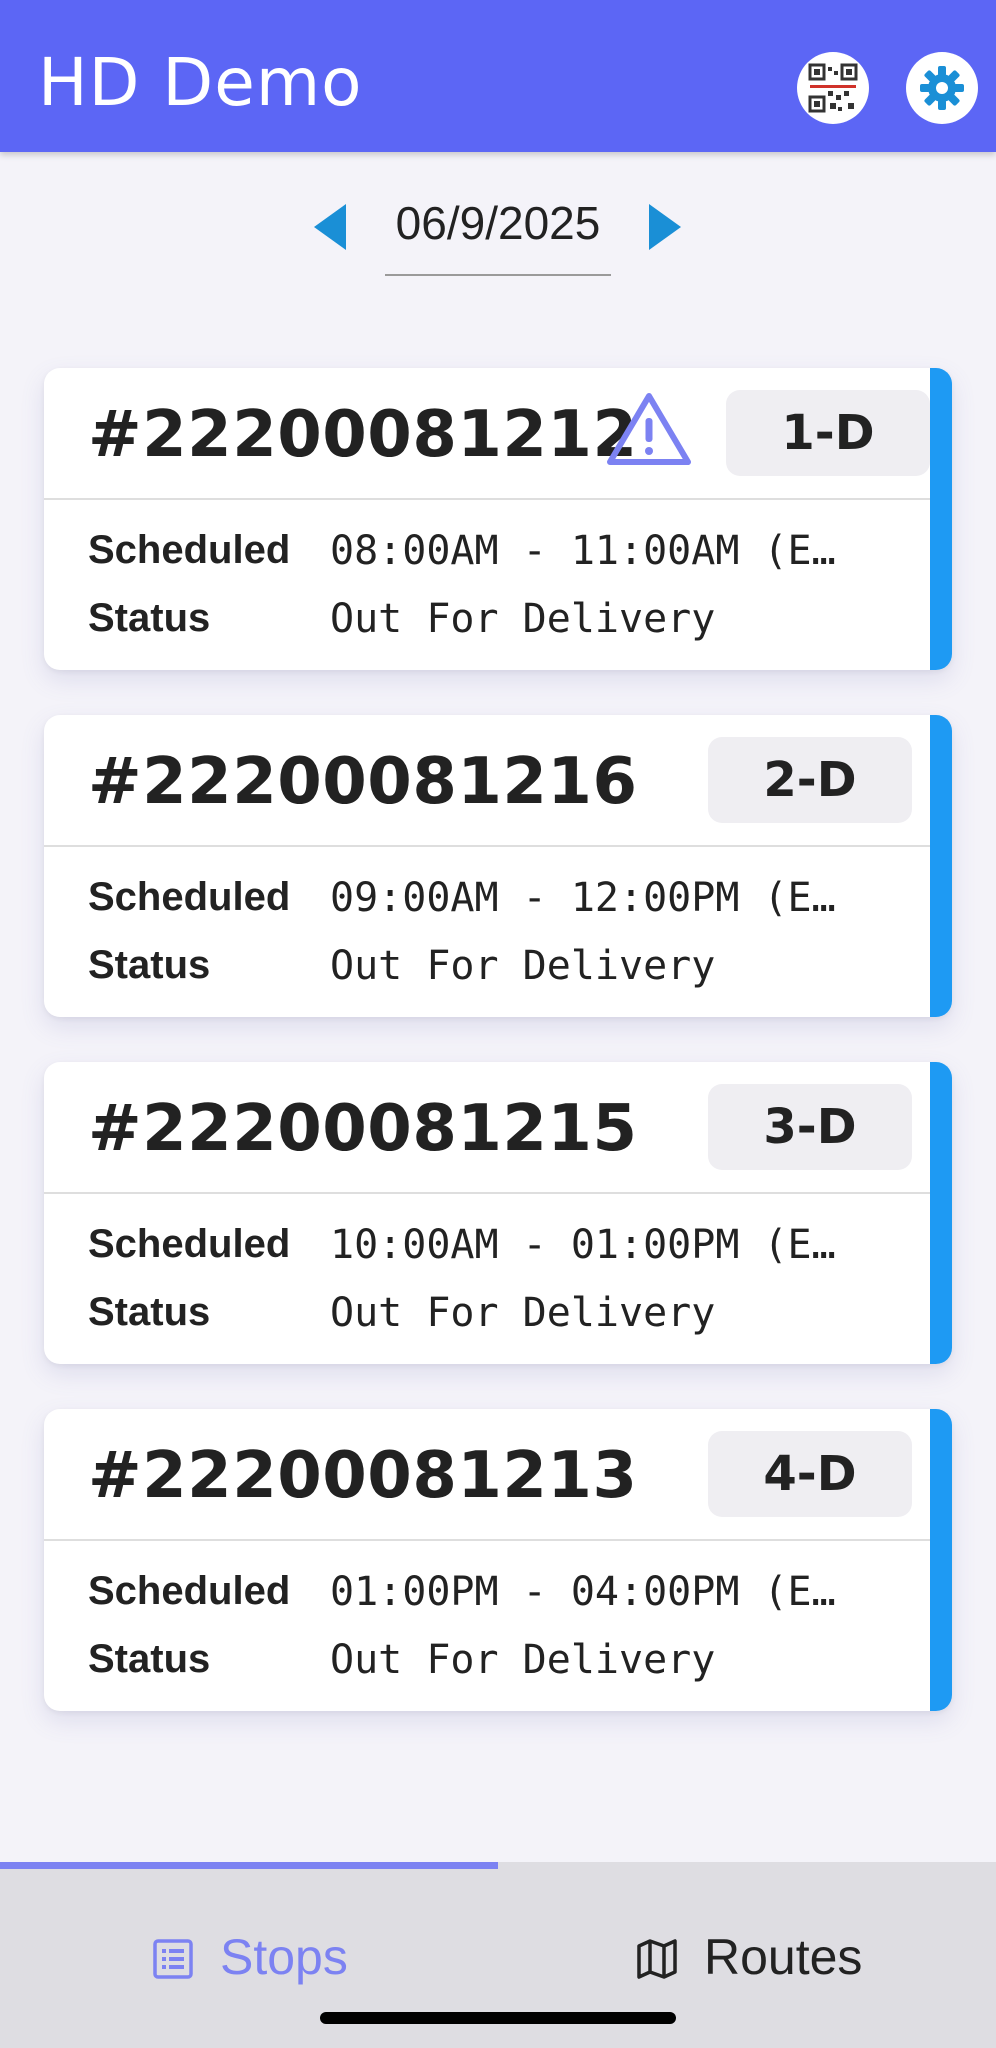 The height and width of the screenshot is (2048, 996). What do you see at coordinates (363, 782) in the screenshot?
I see `order-number: #22200081216` at bounding box center [363, 782].